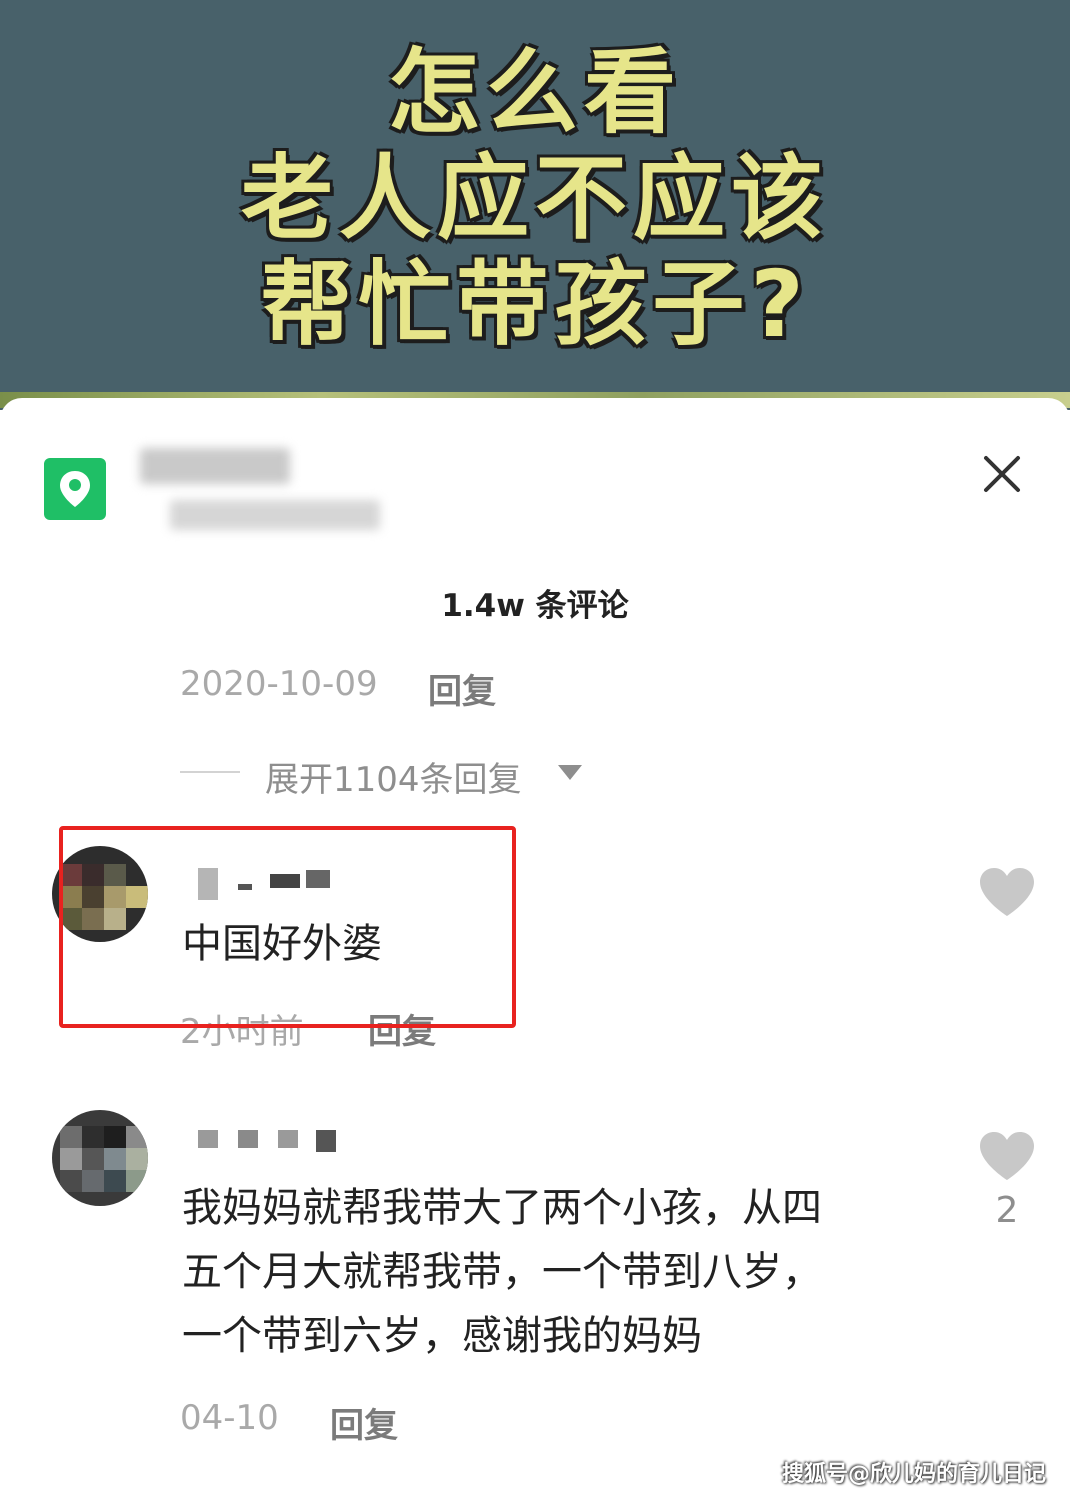 The height and width of the screenshot is (1498, 1070). What do you see at coordinates (462, 688) in the screenshot?
I see `parent-reply-button: 回复` at bounding box center [462, 688].